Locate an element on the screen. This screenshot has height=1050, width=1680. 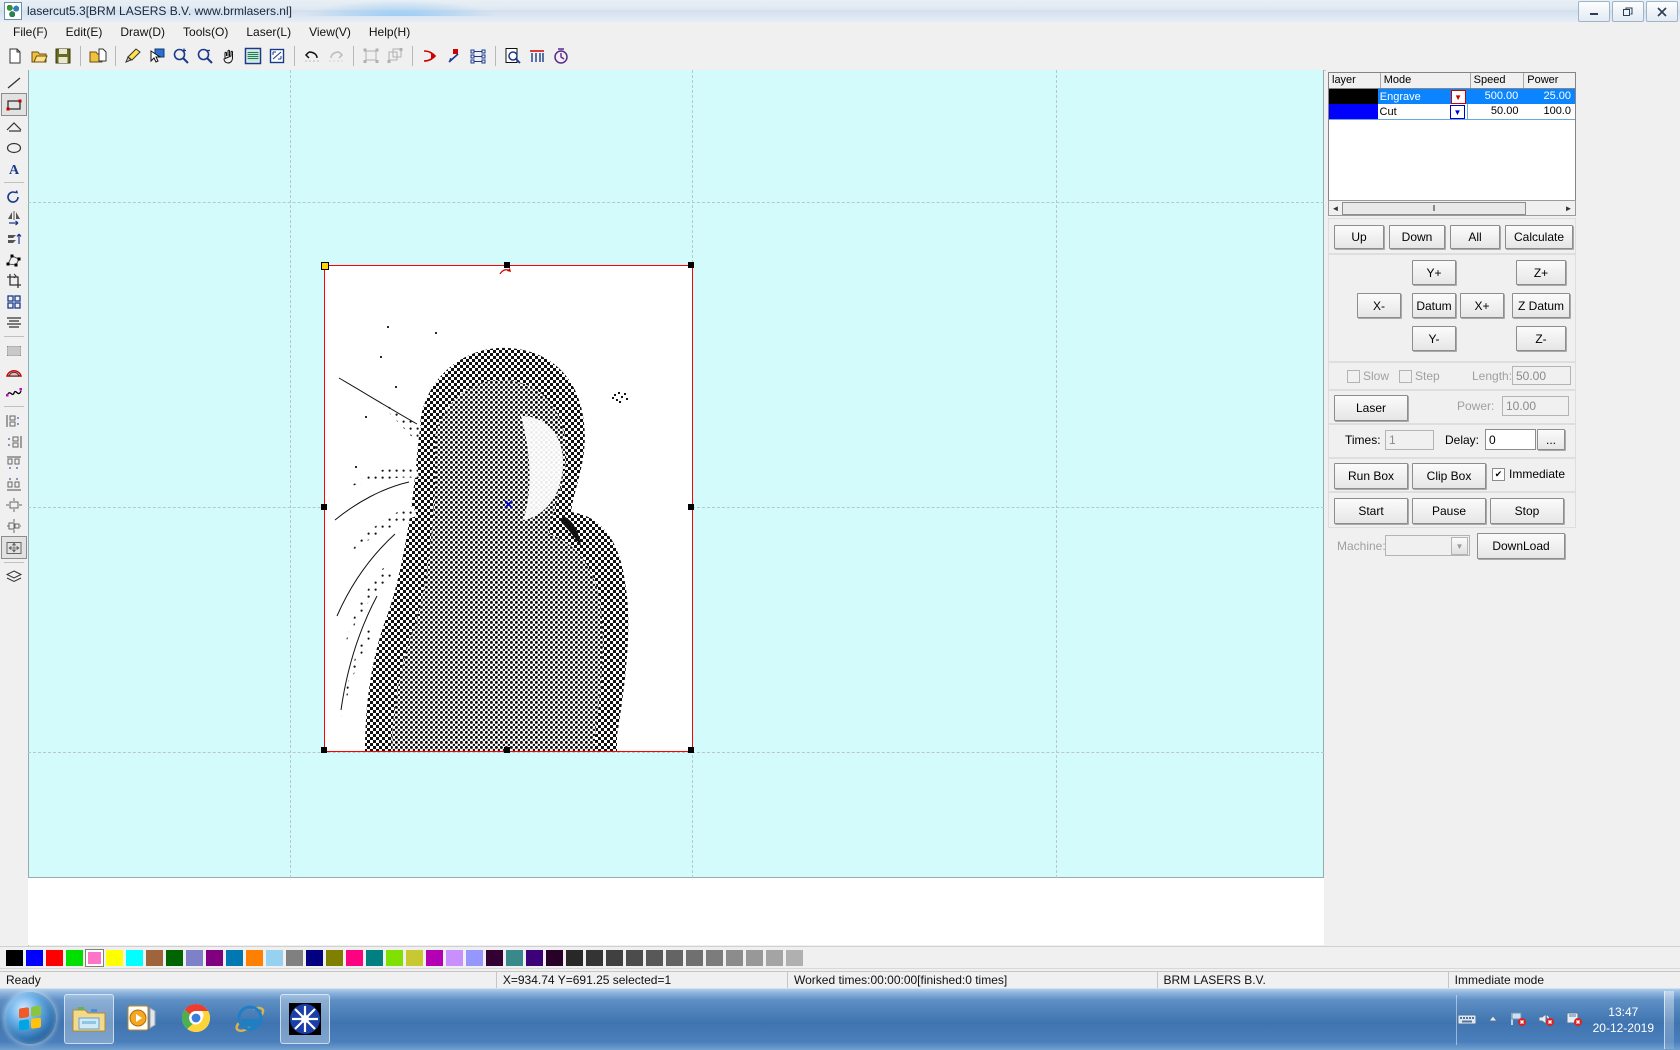
preview-icon is located at coordinates (513, 56).